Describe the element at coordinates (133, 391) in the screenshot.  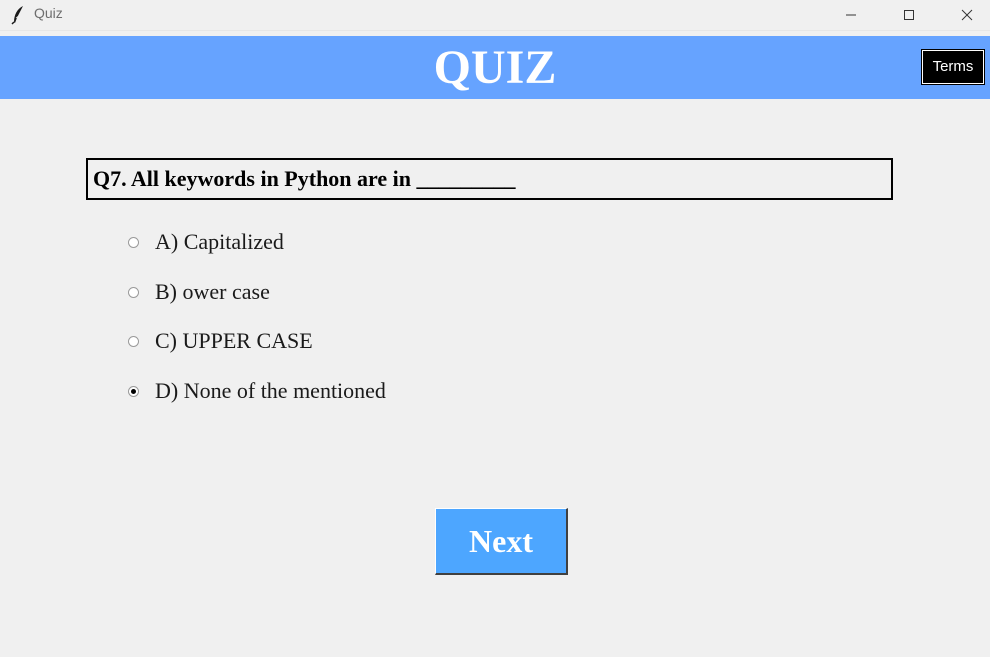
I see `option-d-radio` at that location.